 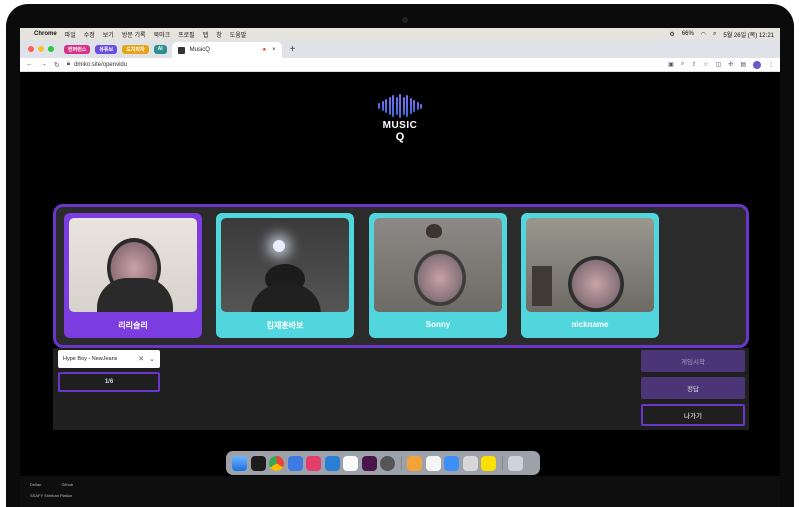 I want to click on wifi-icon: ◠, so click(x=703, y=34).